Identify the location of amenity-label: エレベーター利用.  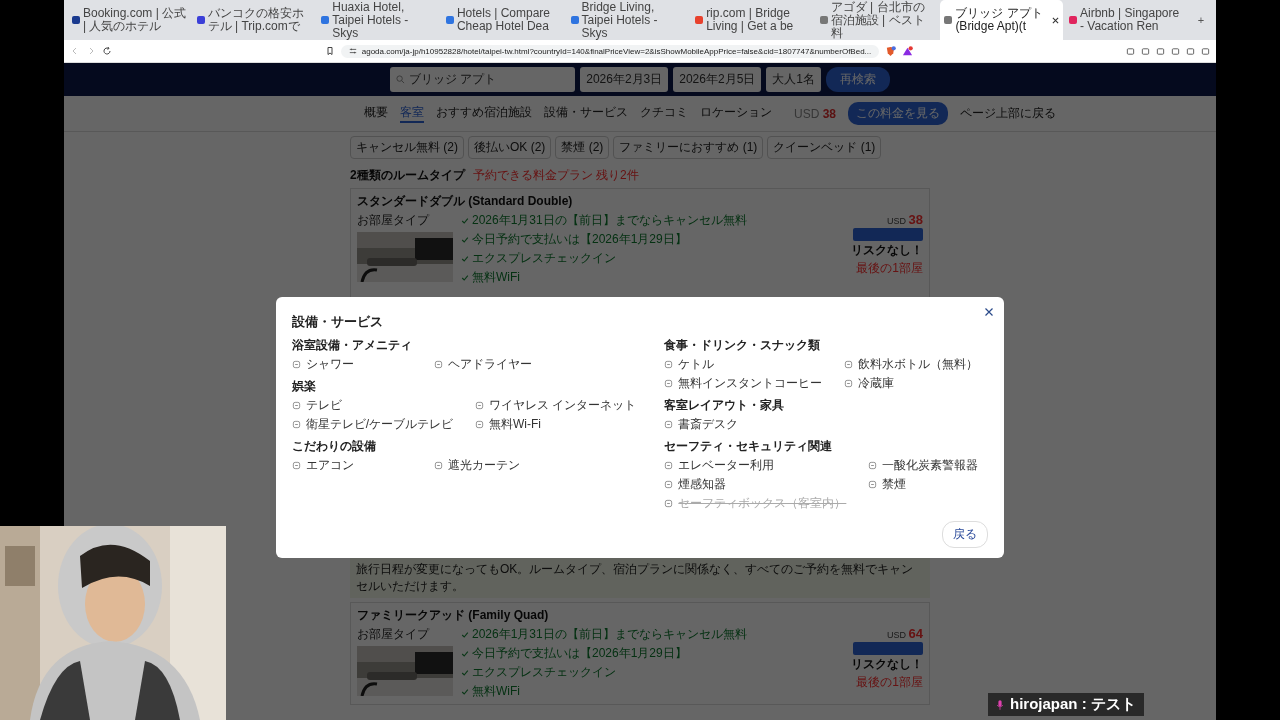
(726, 465).